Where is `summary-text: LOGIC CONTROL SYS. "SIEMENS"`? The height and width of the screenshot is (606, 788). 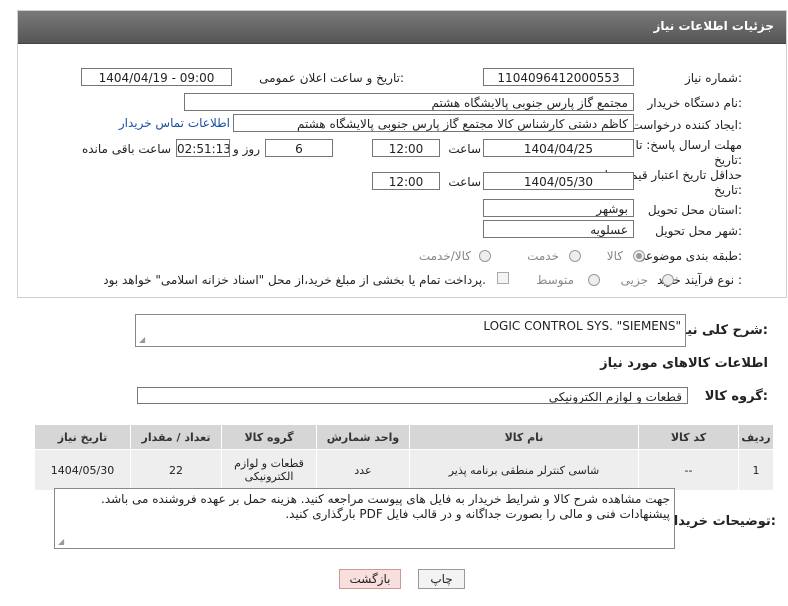 summary-text: LOGIC CONTROL SYS. "SIEMENS" is located at coordinates (582, 326).